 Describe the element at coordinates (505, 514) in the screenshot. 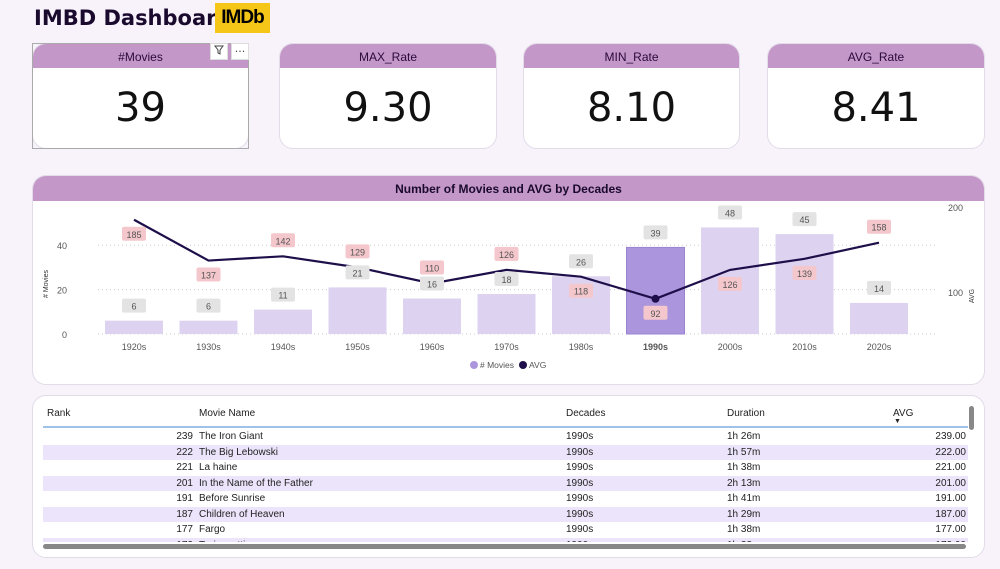

I see `table-row: 187 Children of Heaven 1990s 1h 29m 187.00` at that location.